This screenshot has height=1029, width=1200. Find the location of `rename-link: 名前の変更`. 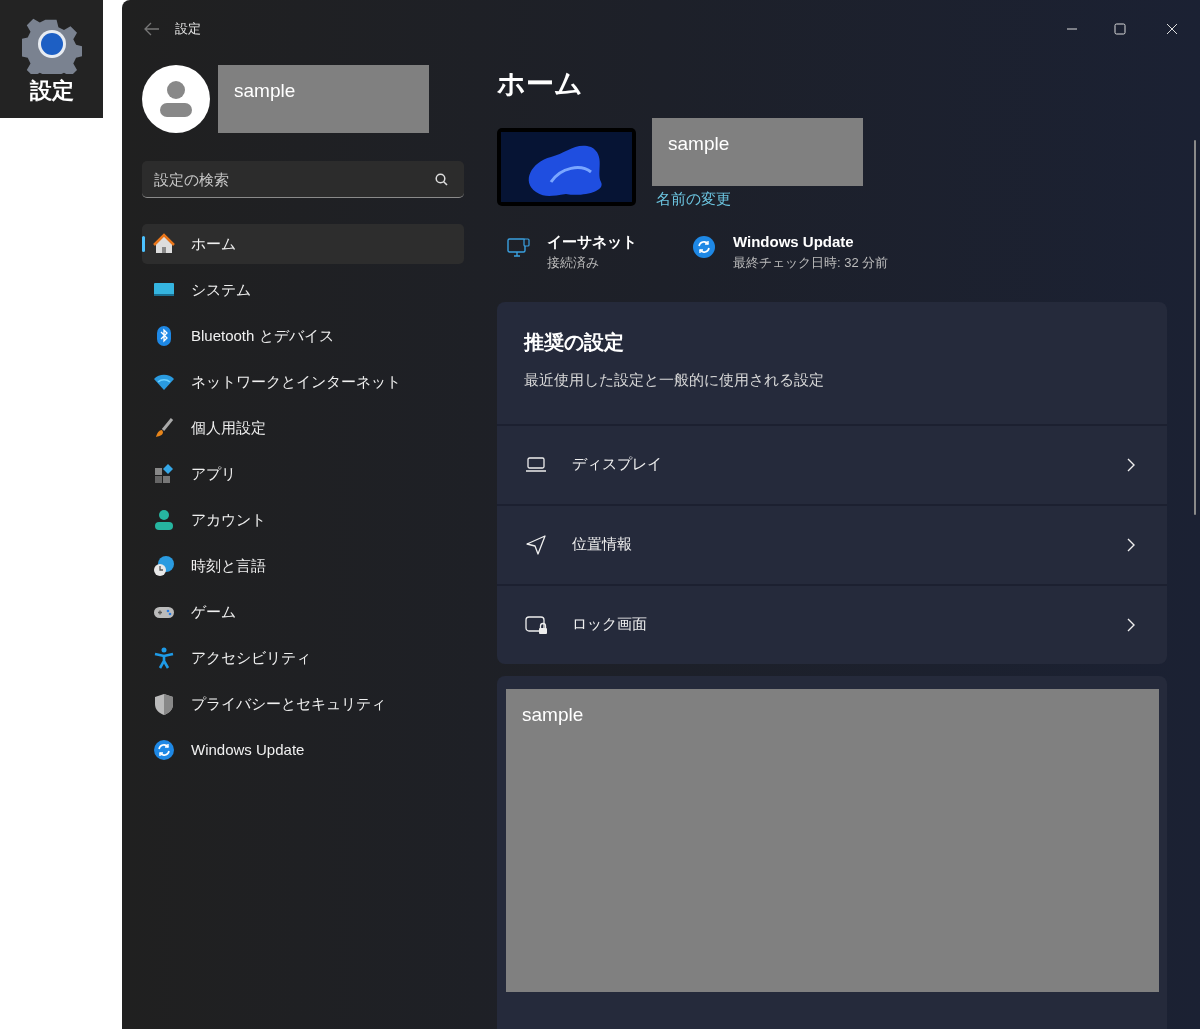

rename-link: 名前の変更 is located at coordinates (759, 199).